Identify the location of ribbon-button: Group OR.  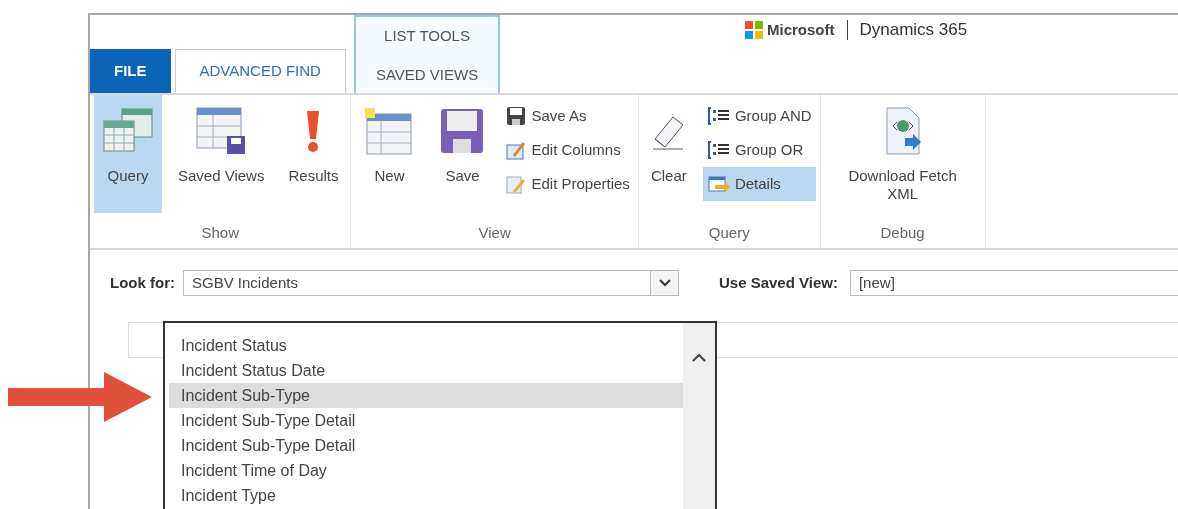
(759, 150).